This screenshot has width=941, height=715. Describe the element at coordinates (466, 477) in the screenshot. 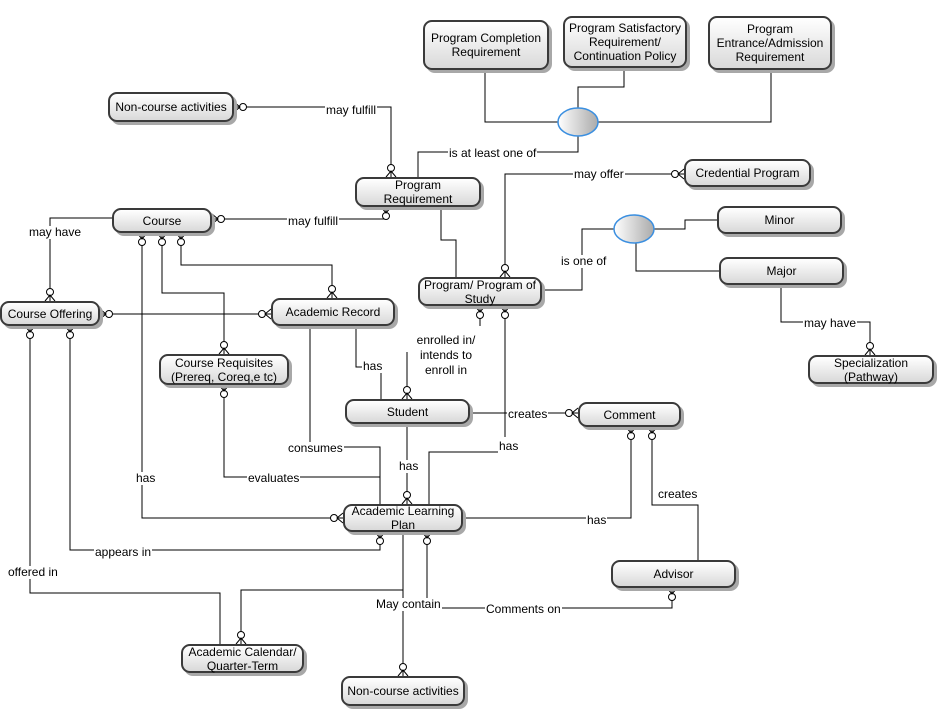

I see `line-program-to-plan-b` at that location.